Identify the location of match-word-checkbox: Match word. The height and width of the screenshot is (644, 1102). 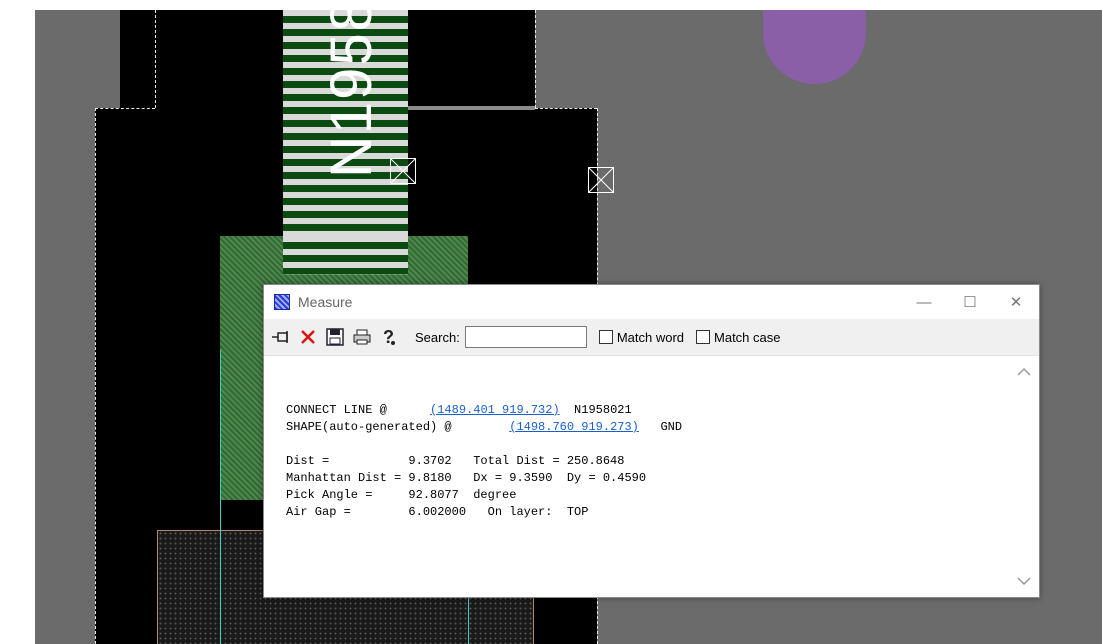
(641, 337).